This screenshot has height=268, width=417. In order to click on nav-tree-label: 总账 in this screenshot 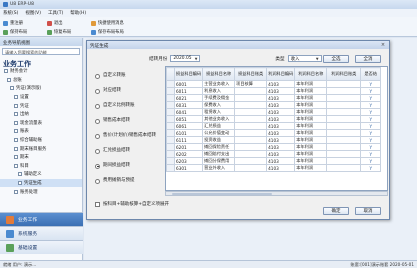, I will do `click(17, 80)`.